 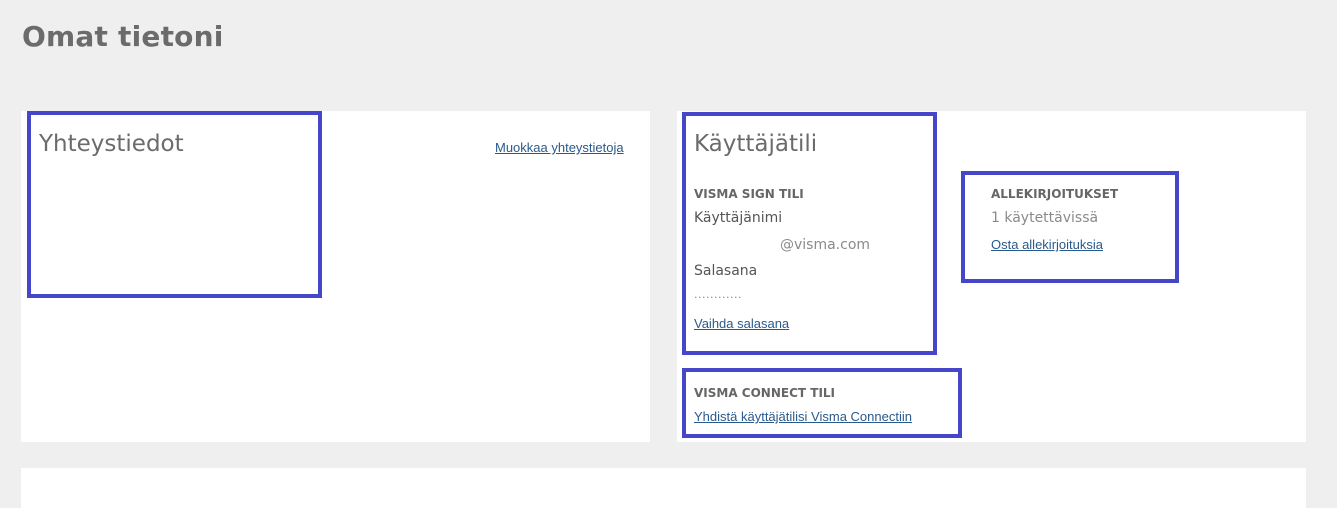 I want to click on username-label: Käyttäjänimi, so click(x=738, y=218).